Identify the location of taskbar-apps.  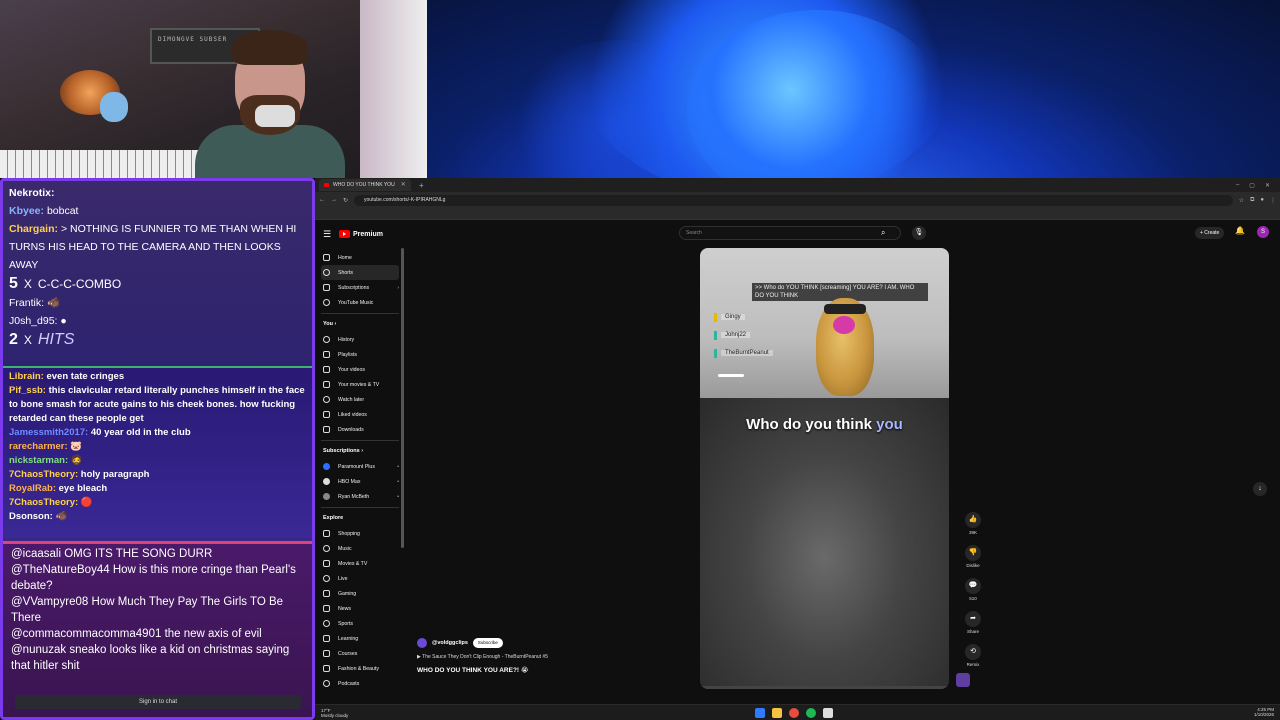
(794, 713).